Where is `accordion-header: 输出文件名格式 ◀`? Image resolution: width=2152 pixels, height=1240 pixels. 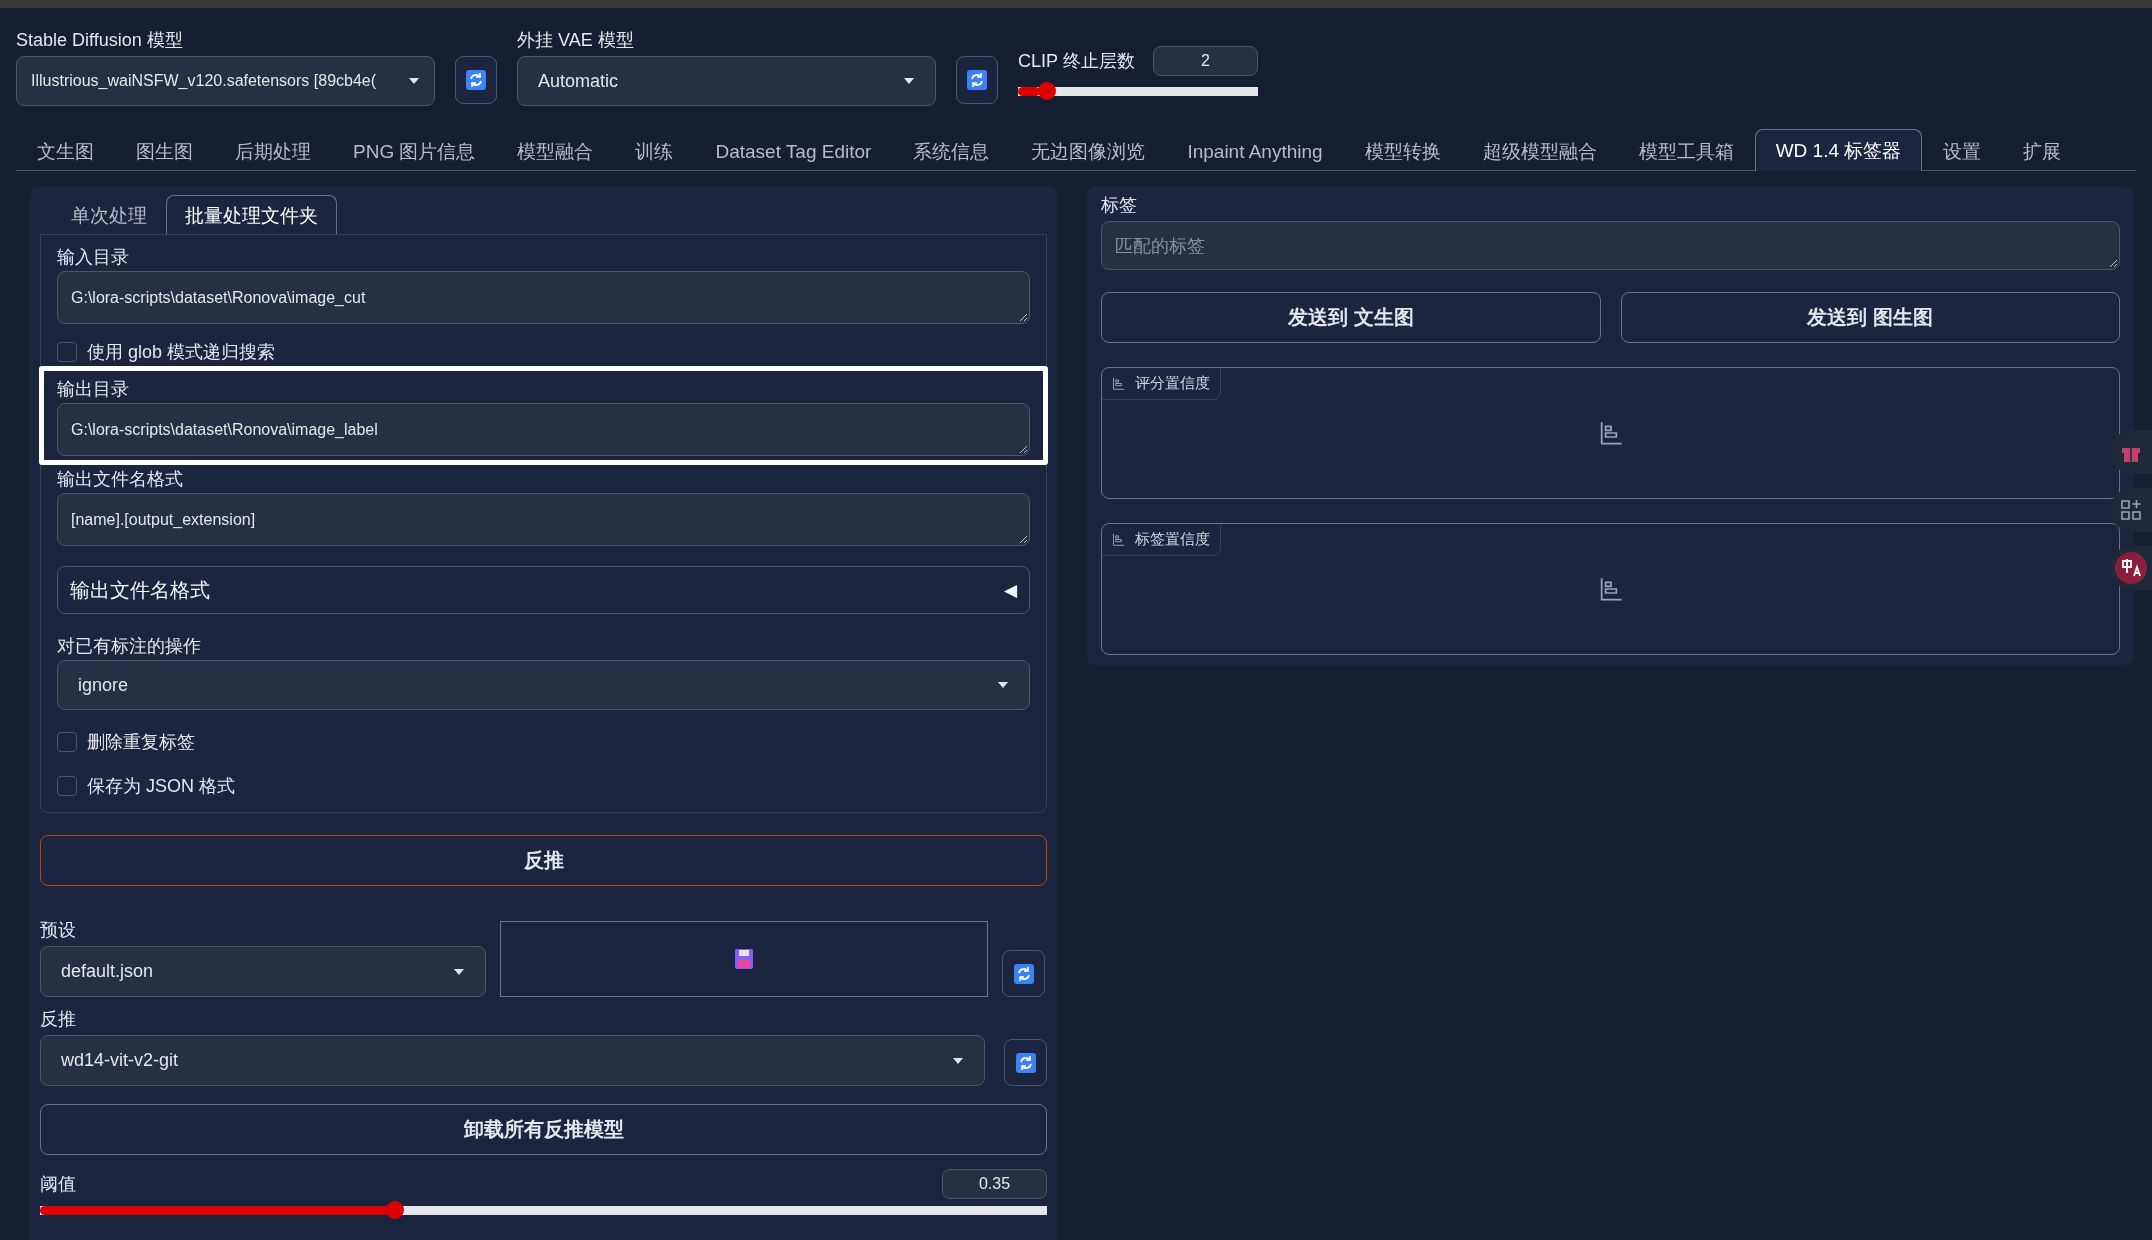
accordion-header: 输出文件名格式 ◀ is located at coordinates (543, 590).